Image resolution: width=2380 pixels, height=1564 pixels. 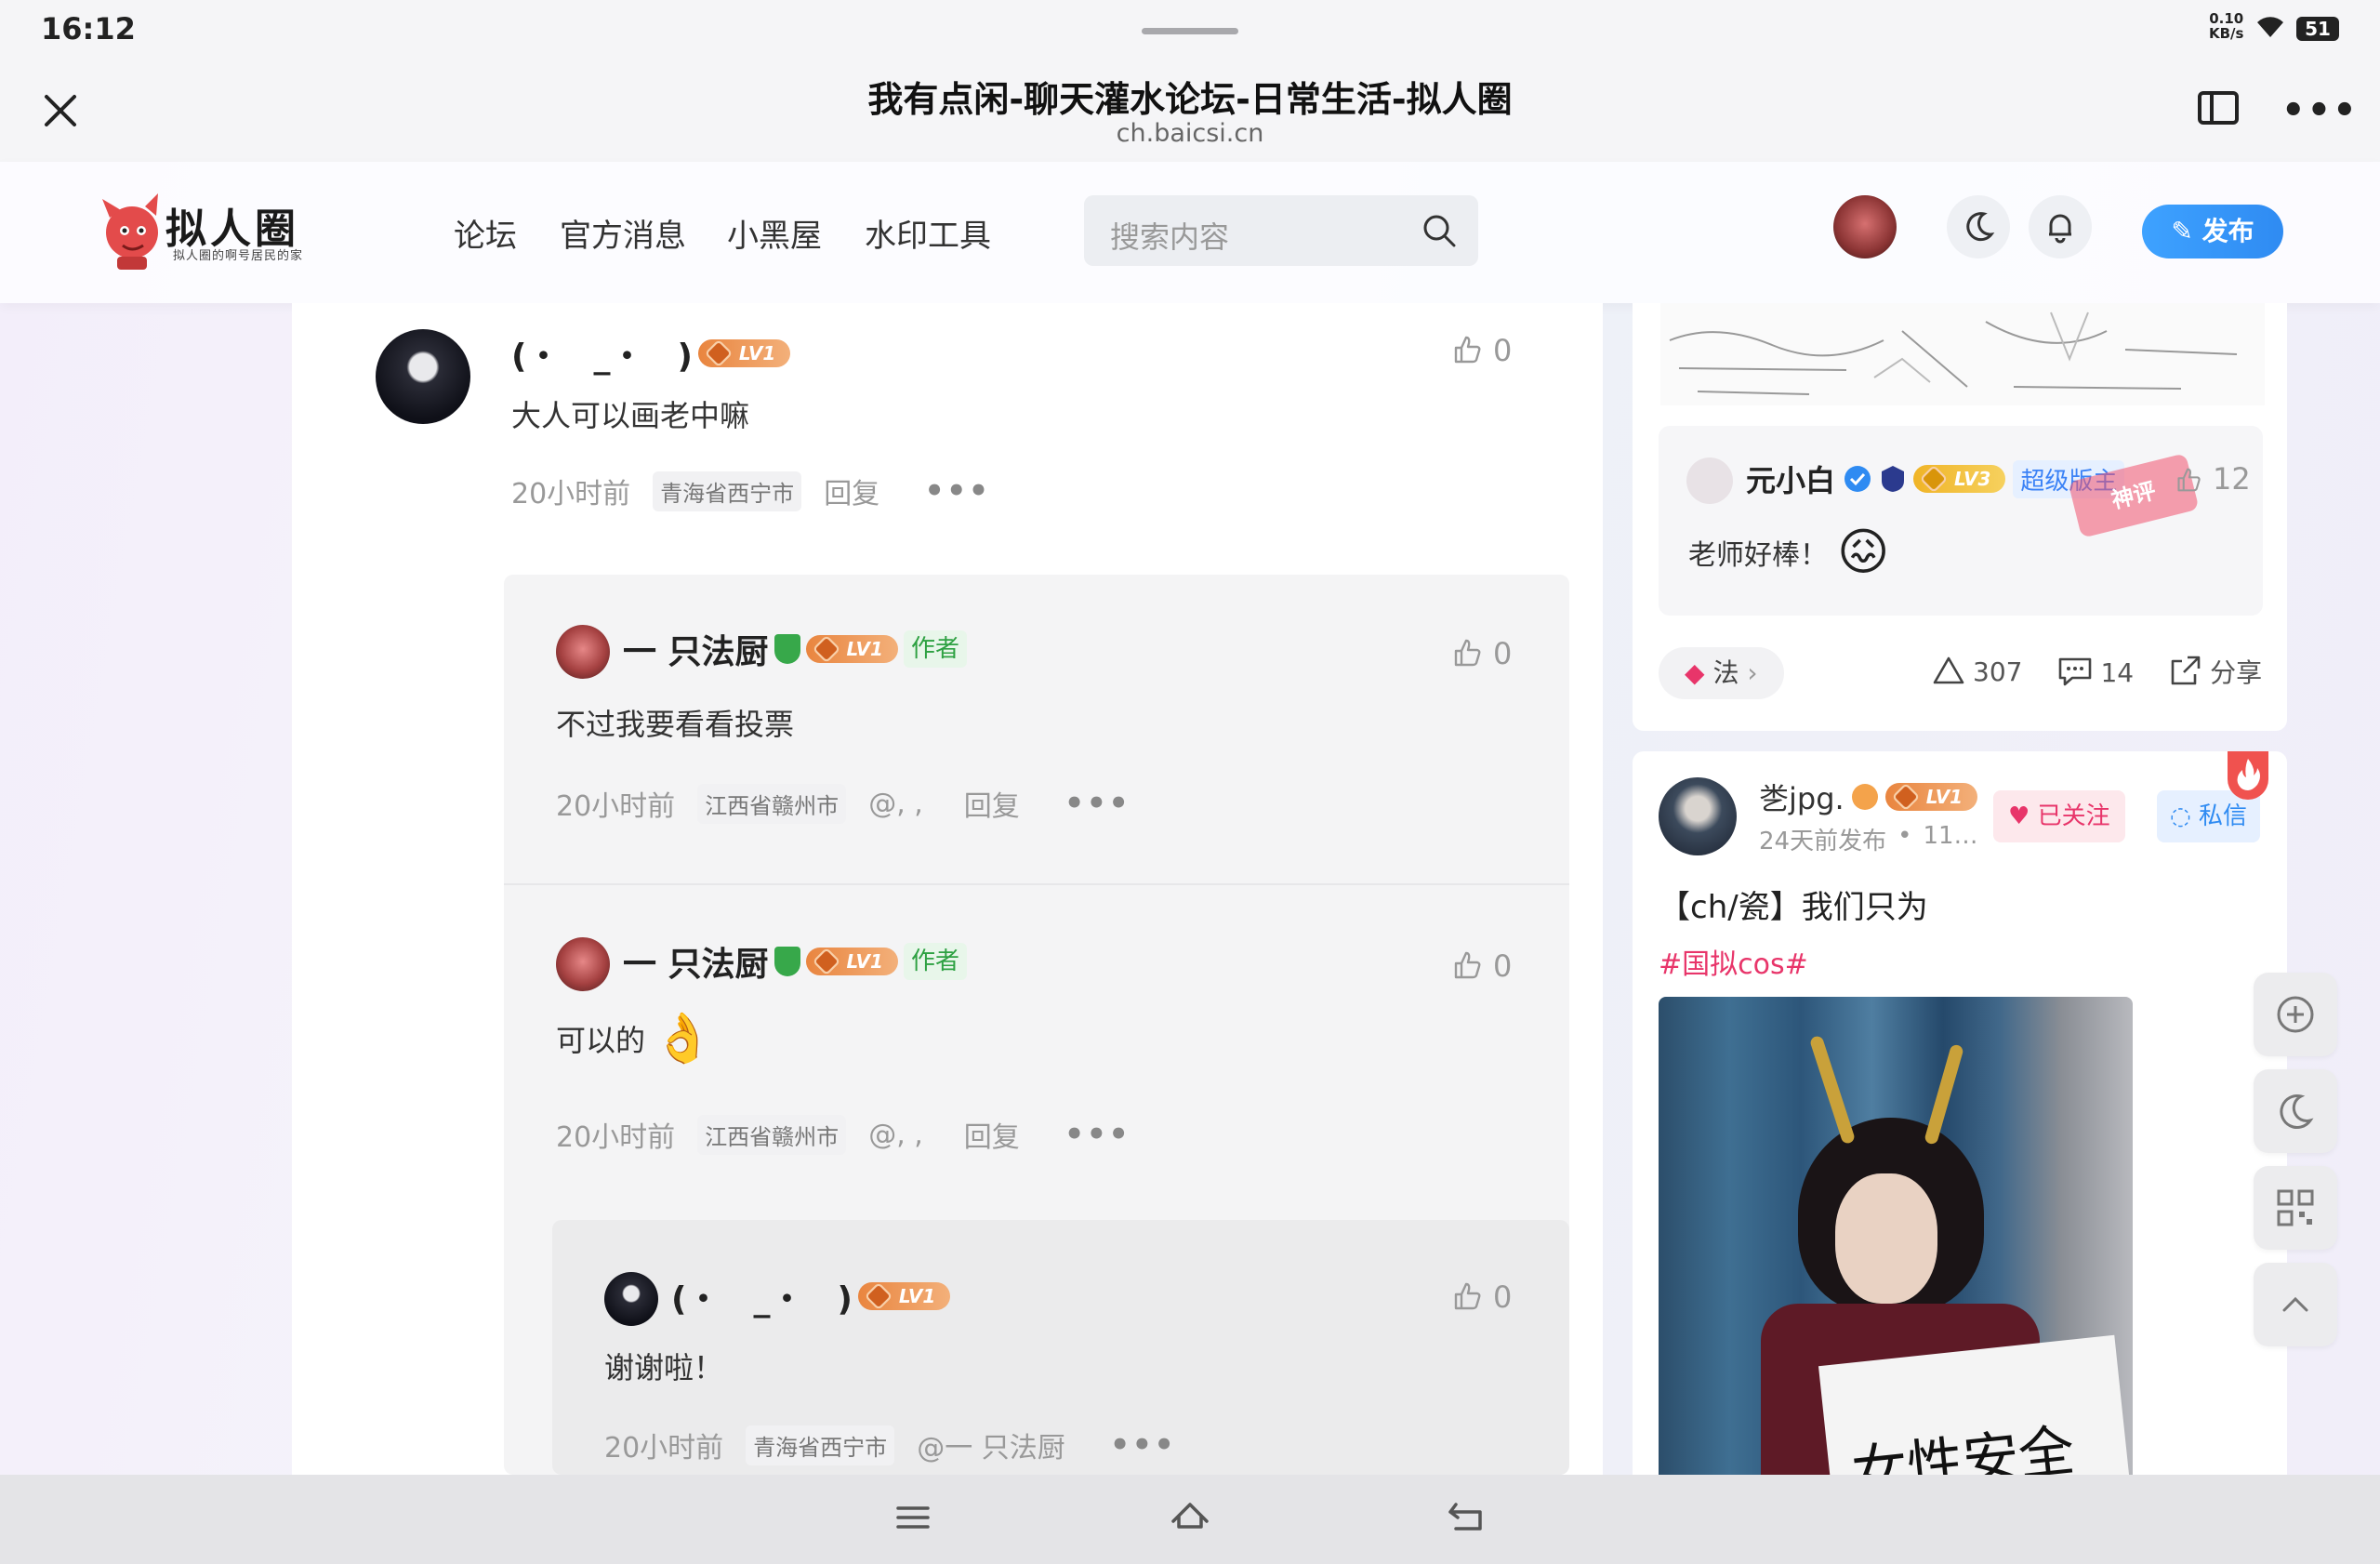 I want to click on hot-comment-avatar, so click(x=1709, y=480).